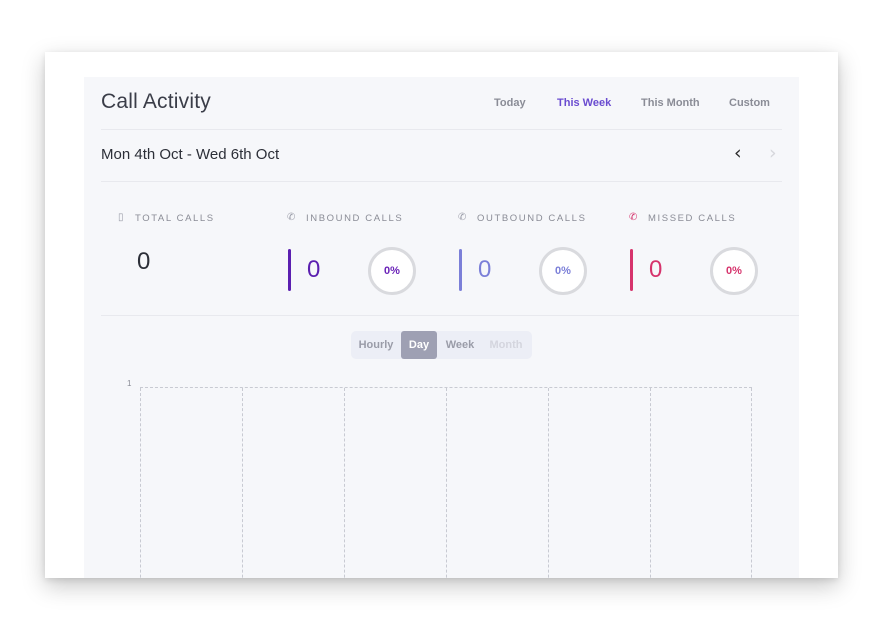  What do you see at coordinates (376, 345) in the screenshot?
I see `hourly-button: Hourly` at bounding box center [376, 345].